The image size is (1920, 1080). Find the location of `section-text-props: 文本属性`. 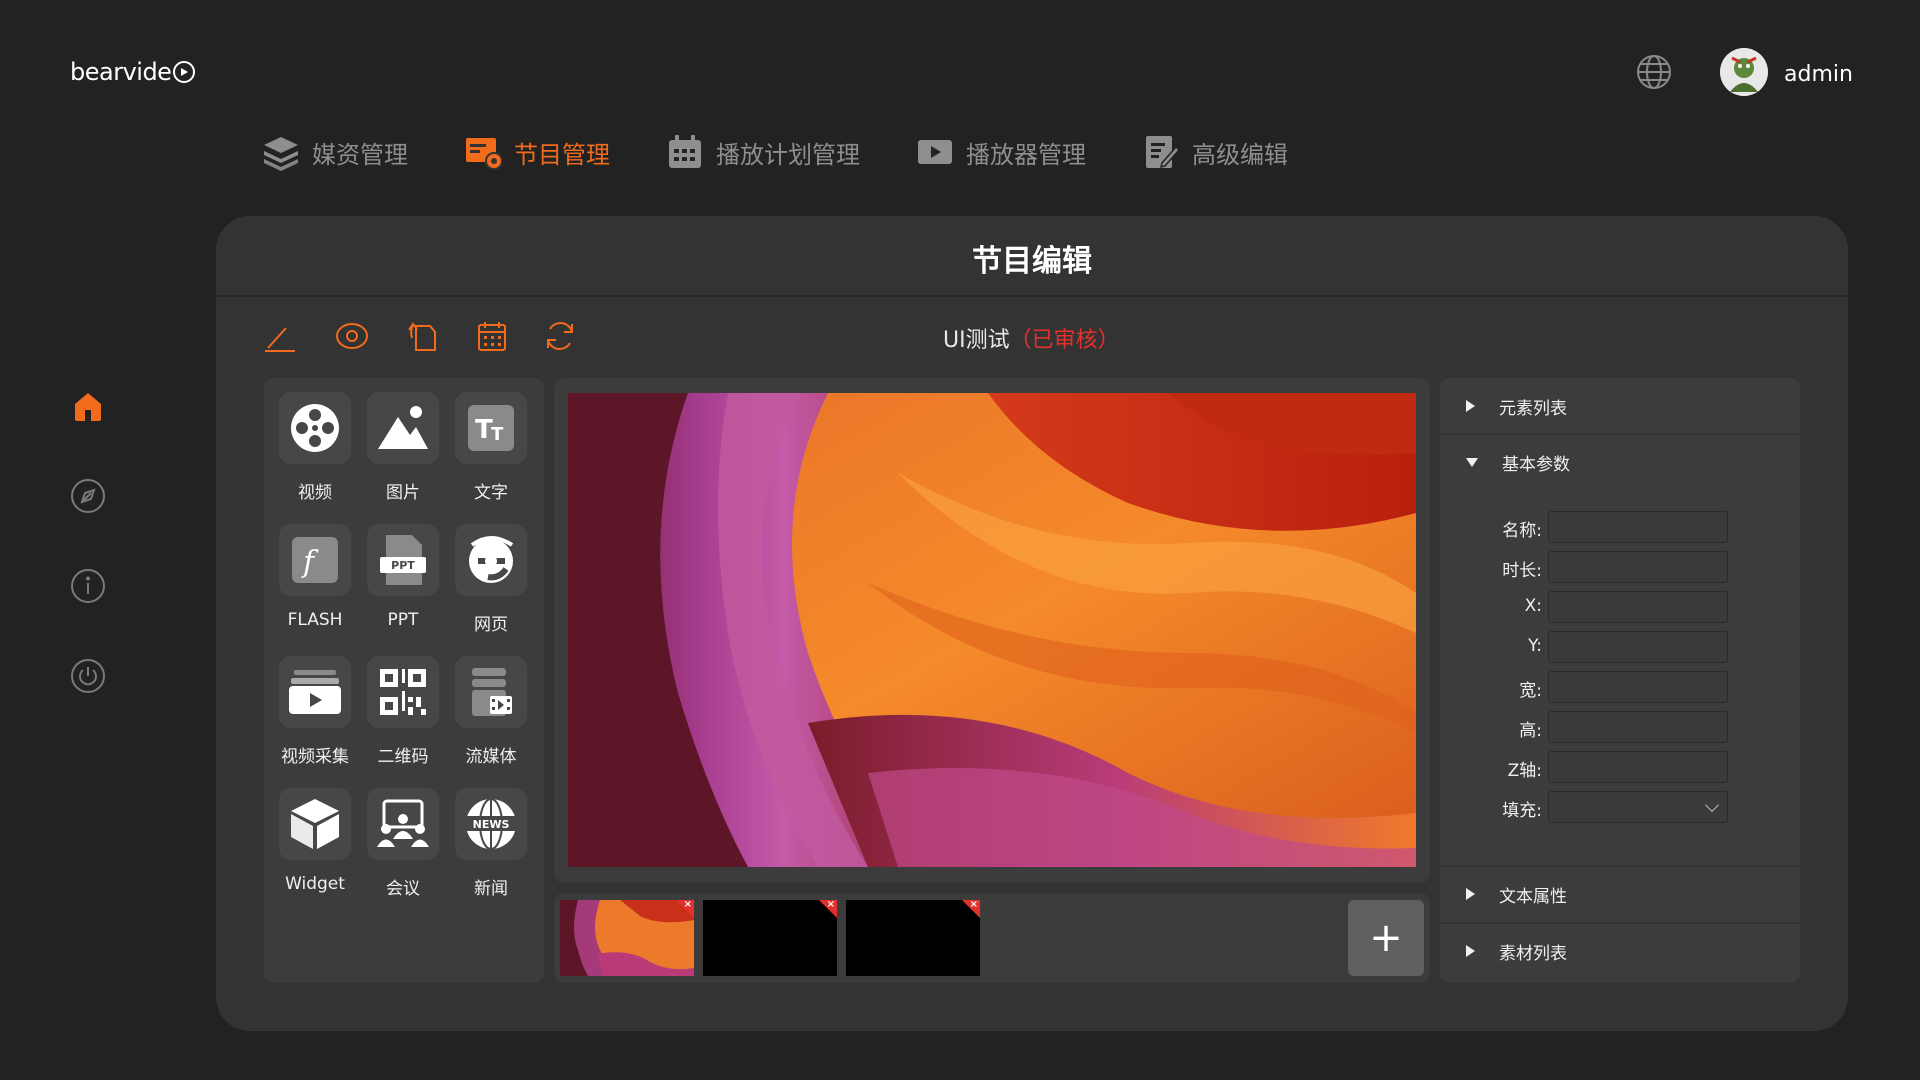

section-text-props: 文本属性 is located at coordinates (1620, 894).